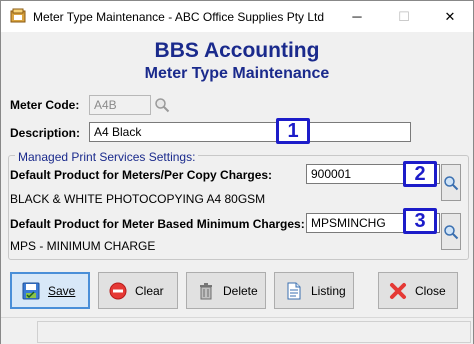 This screenshot has width=474, height=344. I want to click on minimize-button: ─, so click(357, 16).